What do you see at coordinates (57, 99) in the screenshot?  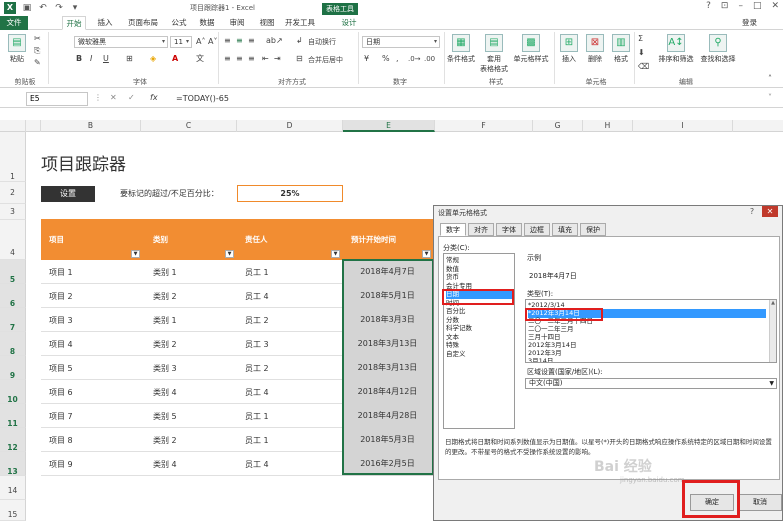 I see `name-box: E5` at bounding box center [57, 99].